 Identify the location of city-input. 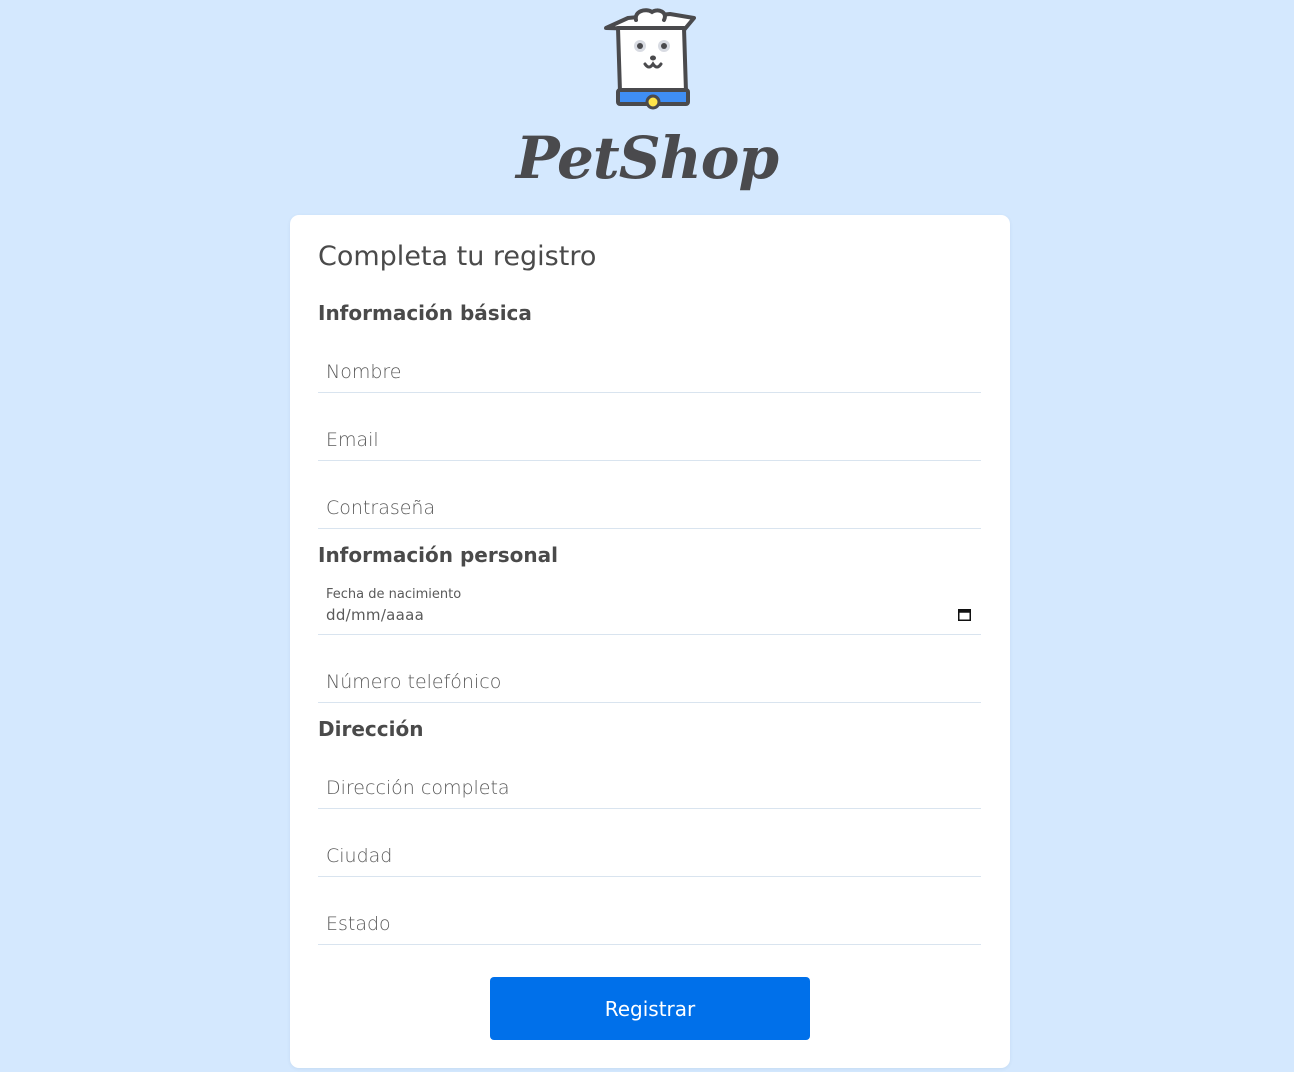
(649, 856).